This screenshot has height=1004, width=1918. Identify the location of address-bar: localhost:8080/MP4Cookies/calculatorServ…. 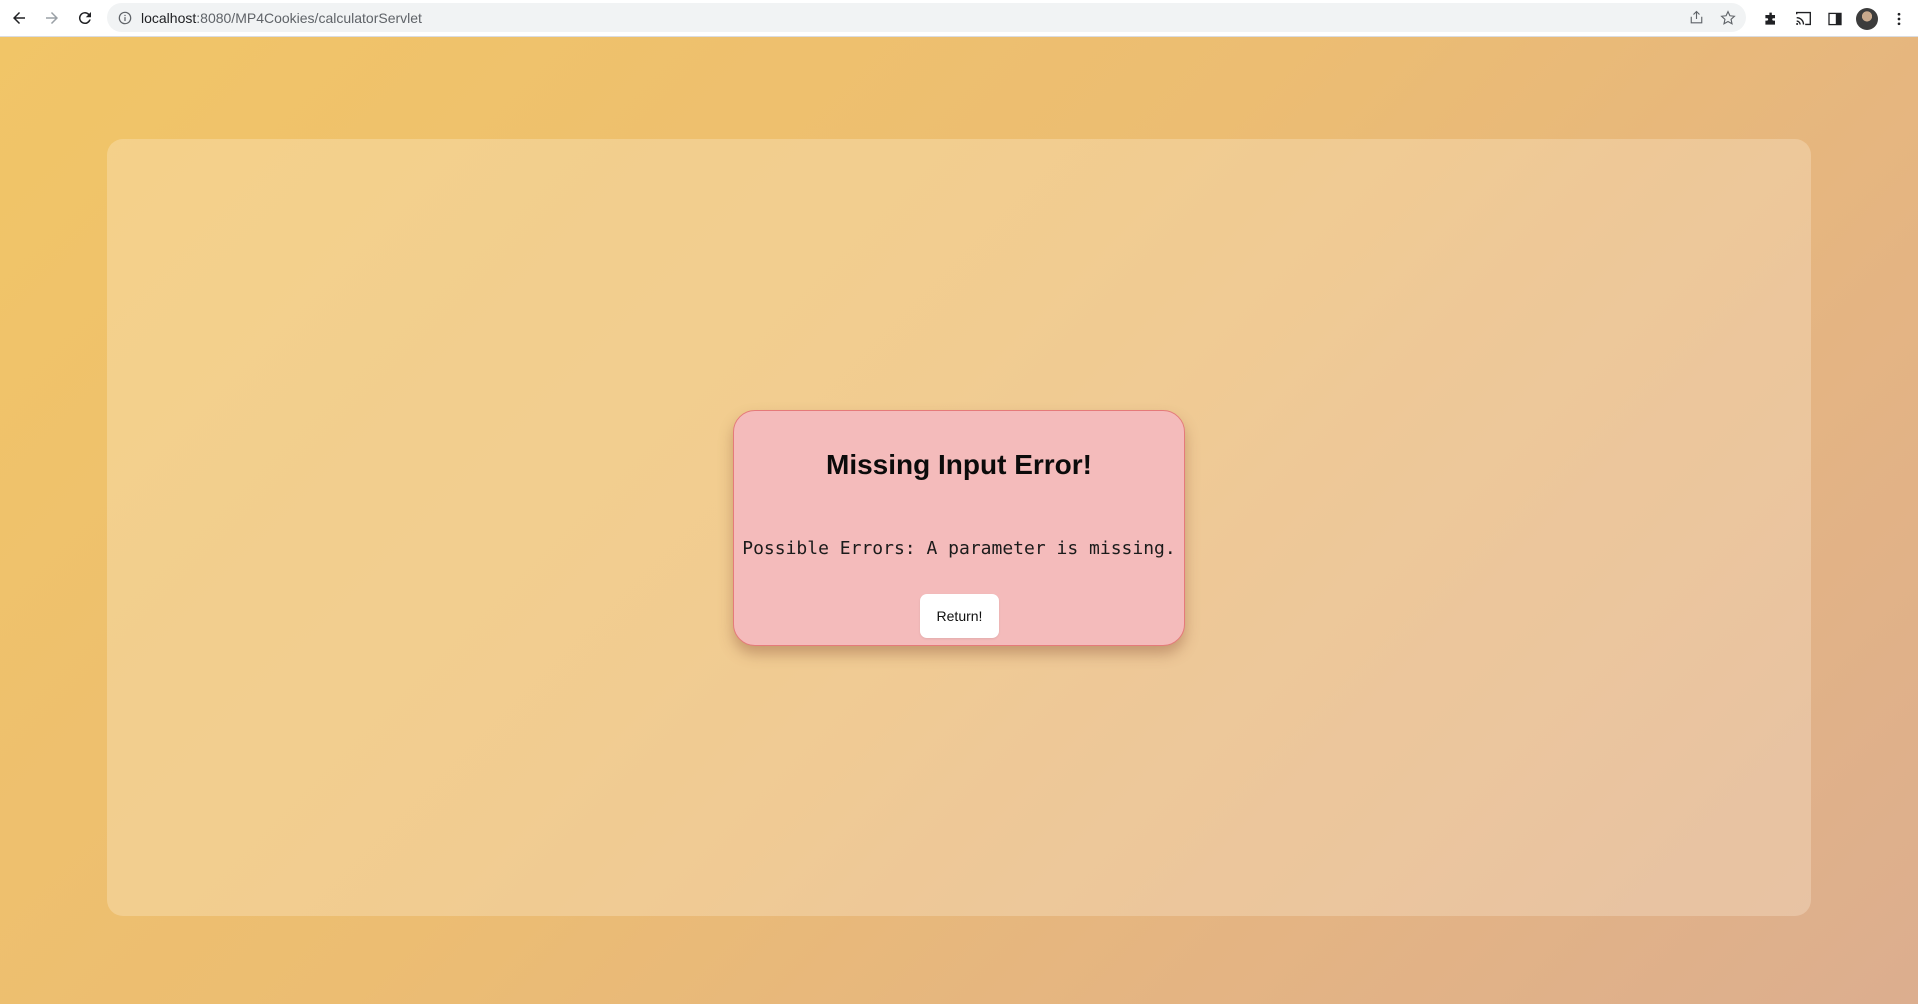
(926, 17).